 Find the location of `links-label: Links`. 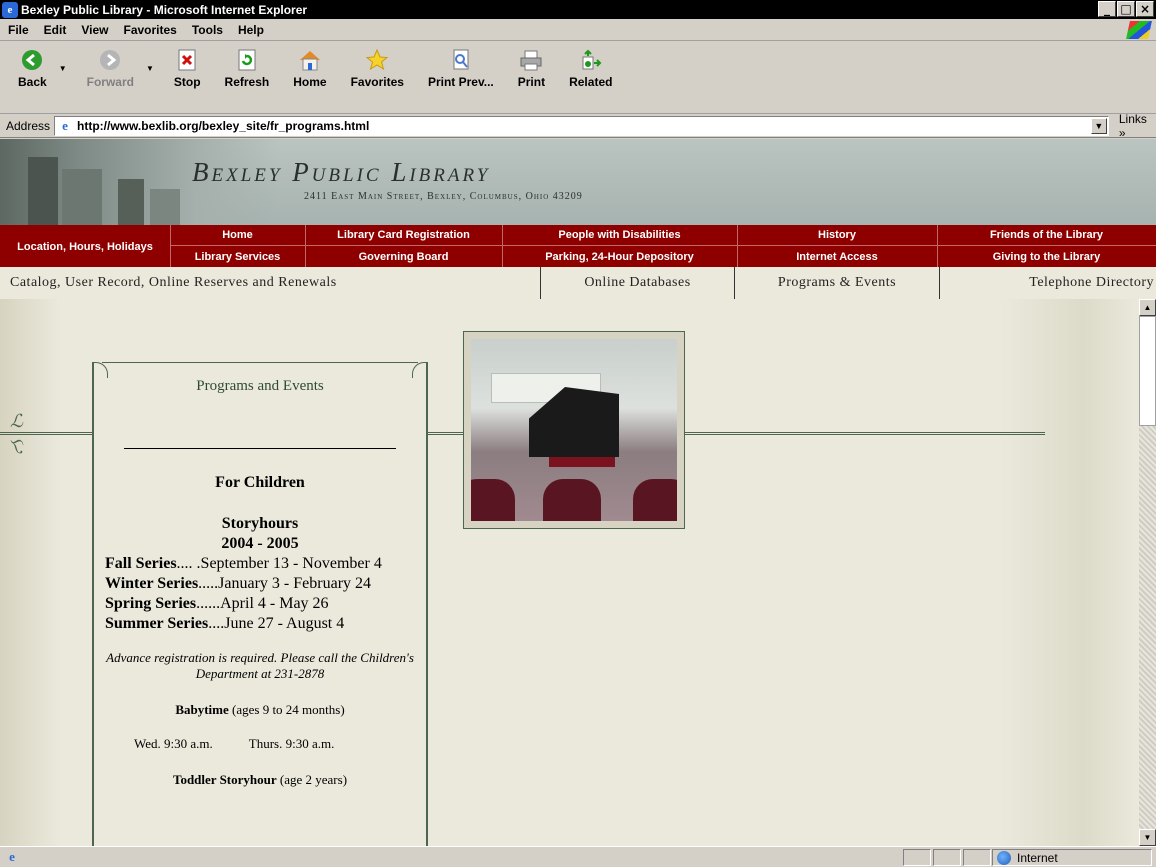

links-label: Links is located at coordinates (1132, 118).